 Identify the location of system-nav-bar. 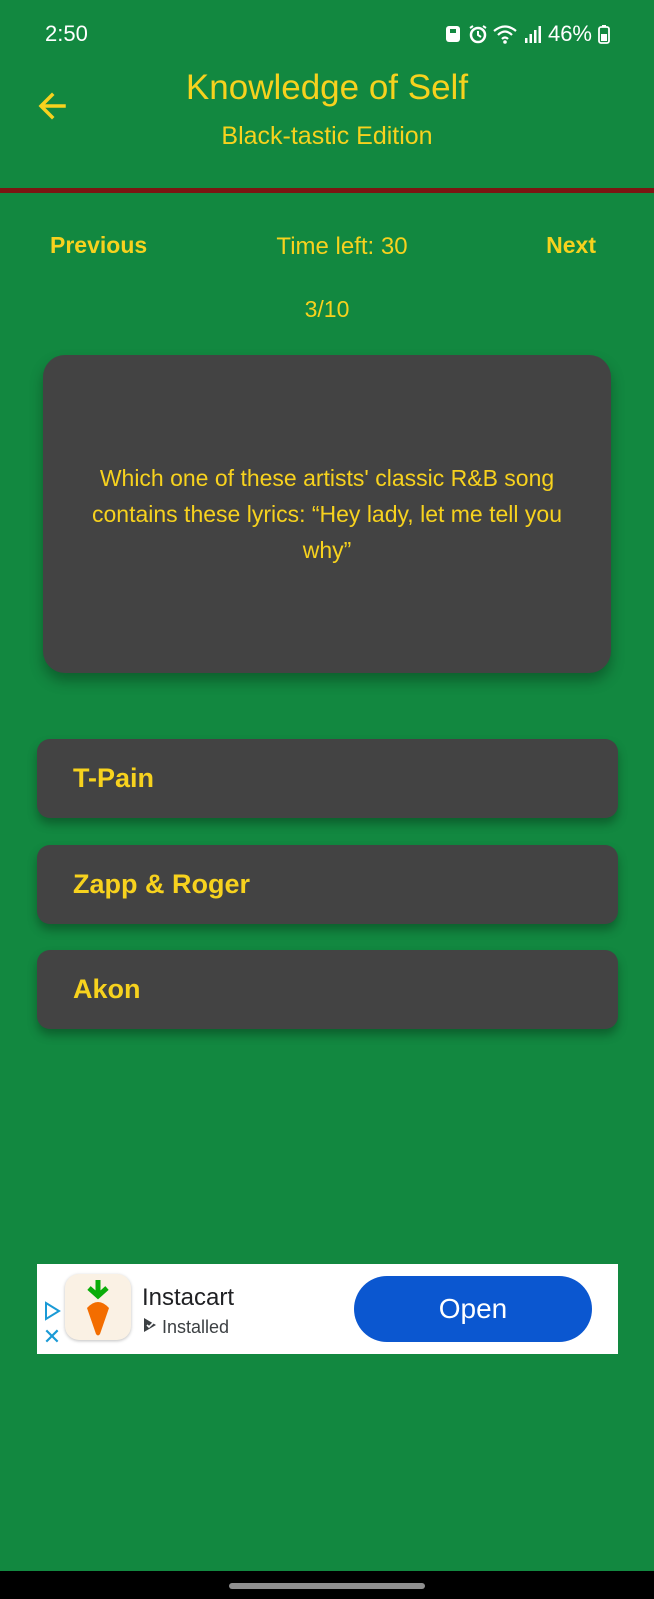
(327, 1585).